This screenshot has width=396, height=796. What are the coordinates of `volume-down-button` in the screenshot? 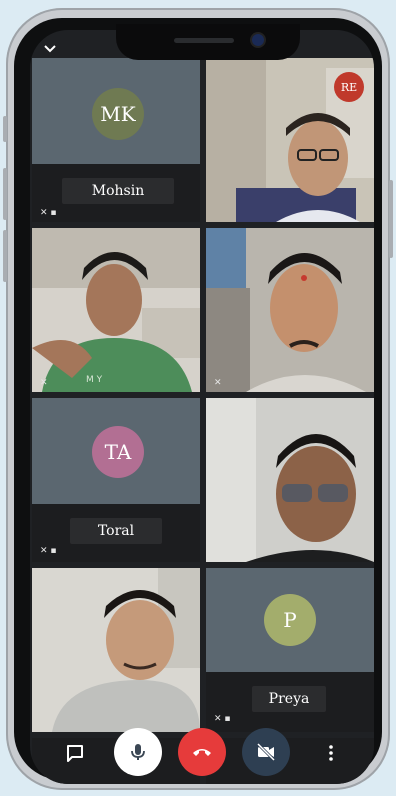 It's located at (5, 256).